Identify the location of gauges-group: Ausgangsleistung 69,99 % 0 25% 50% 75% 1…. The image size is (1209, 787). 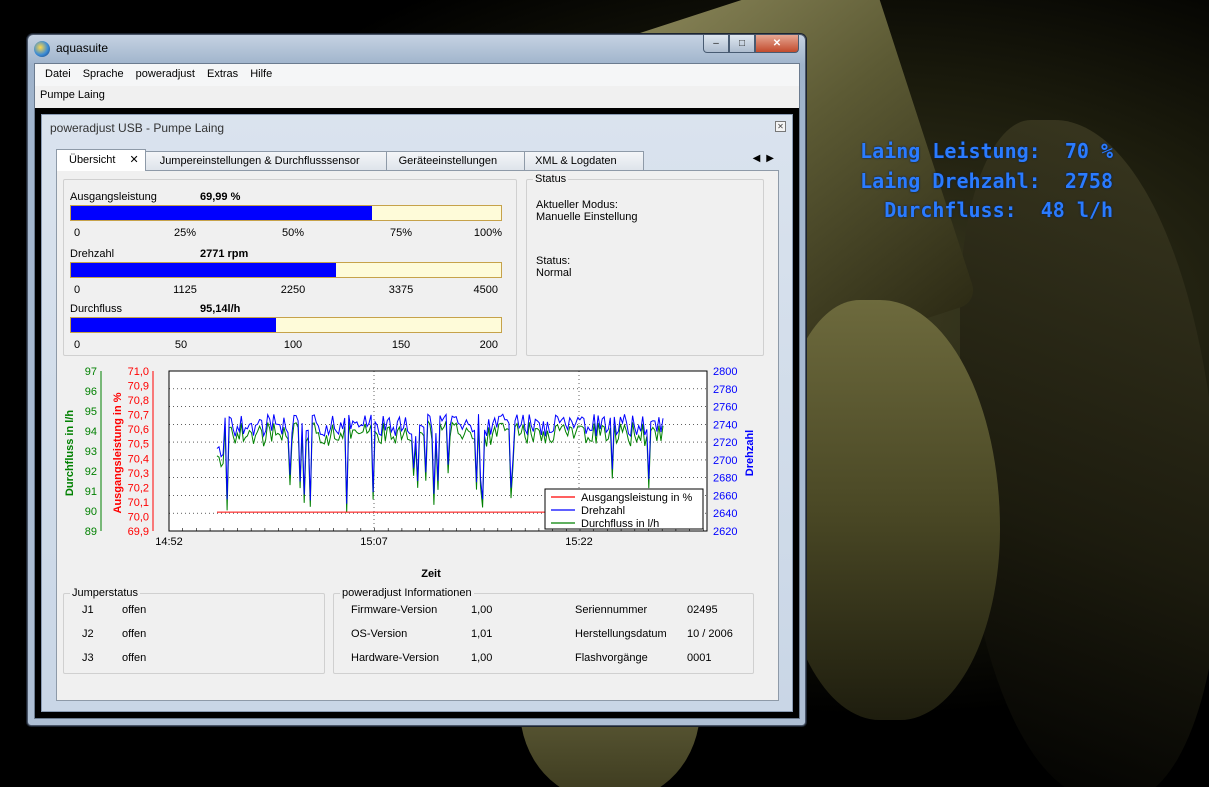
(290, 267).